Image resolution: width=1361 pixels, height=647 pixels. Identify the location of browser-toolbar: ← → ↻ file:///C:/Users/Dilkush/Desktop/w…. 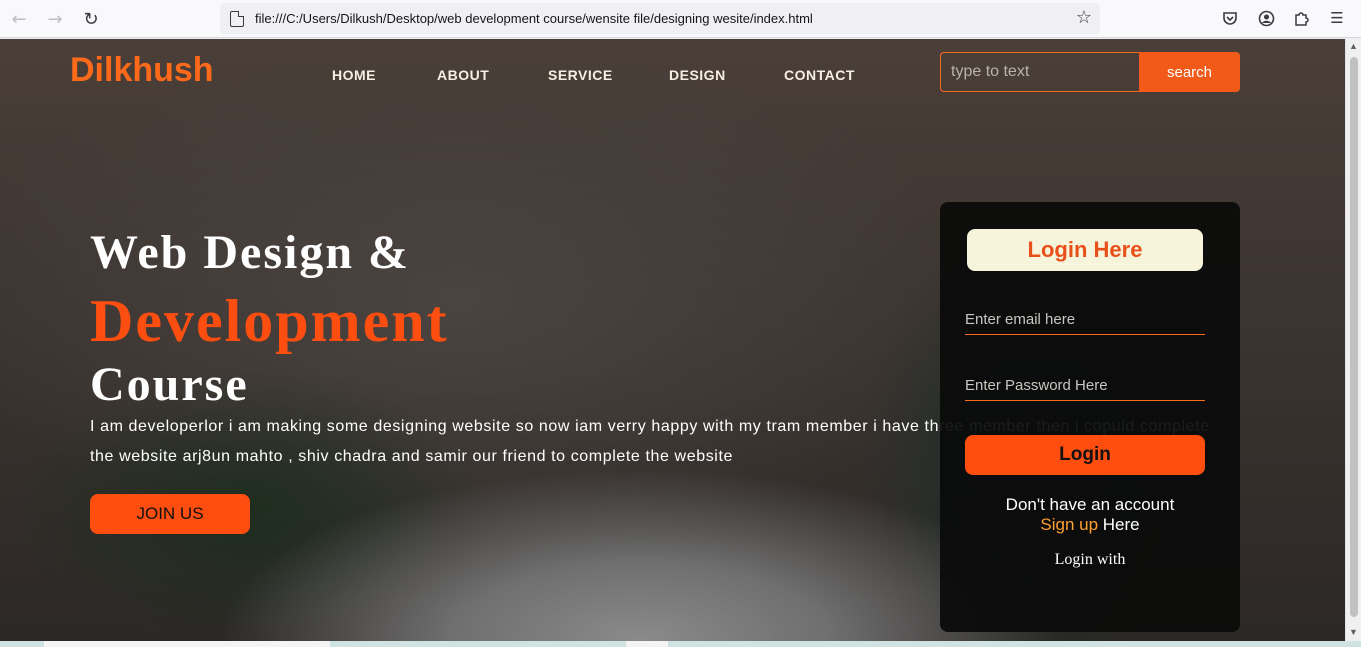
(680, 19).